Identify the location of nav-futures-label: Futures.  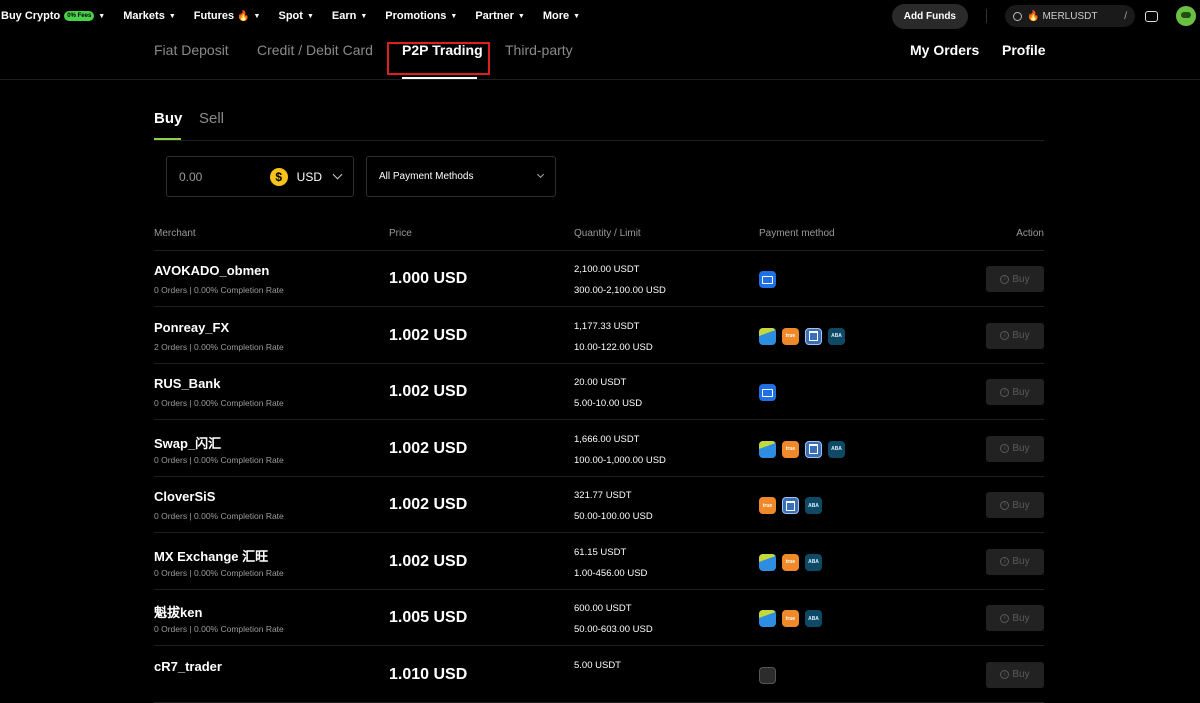
(214, 16).